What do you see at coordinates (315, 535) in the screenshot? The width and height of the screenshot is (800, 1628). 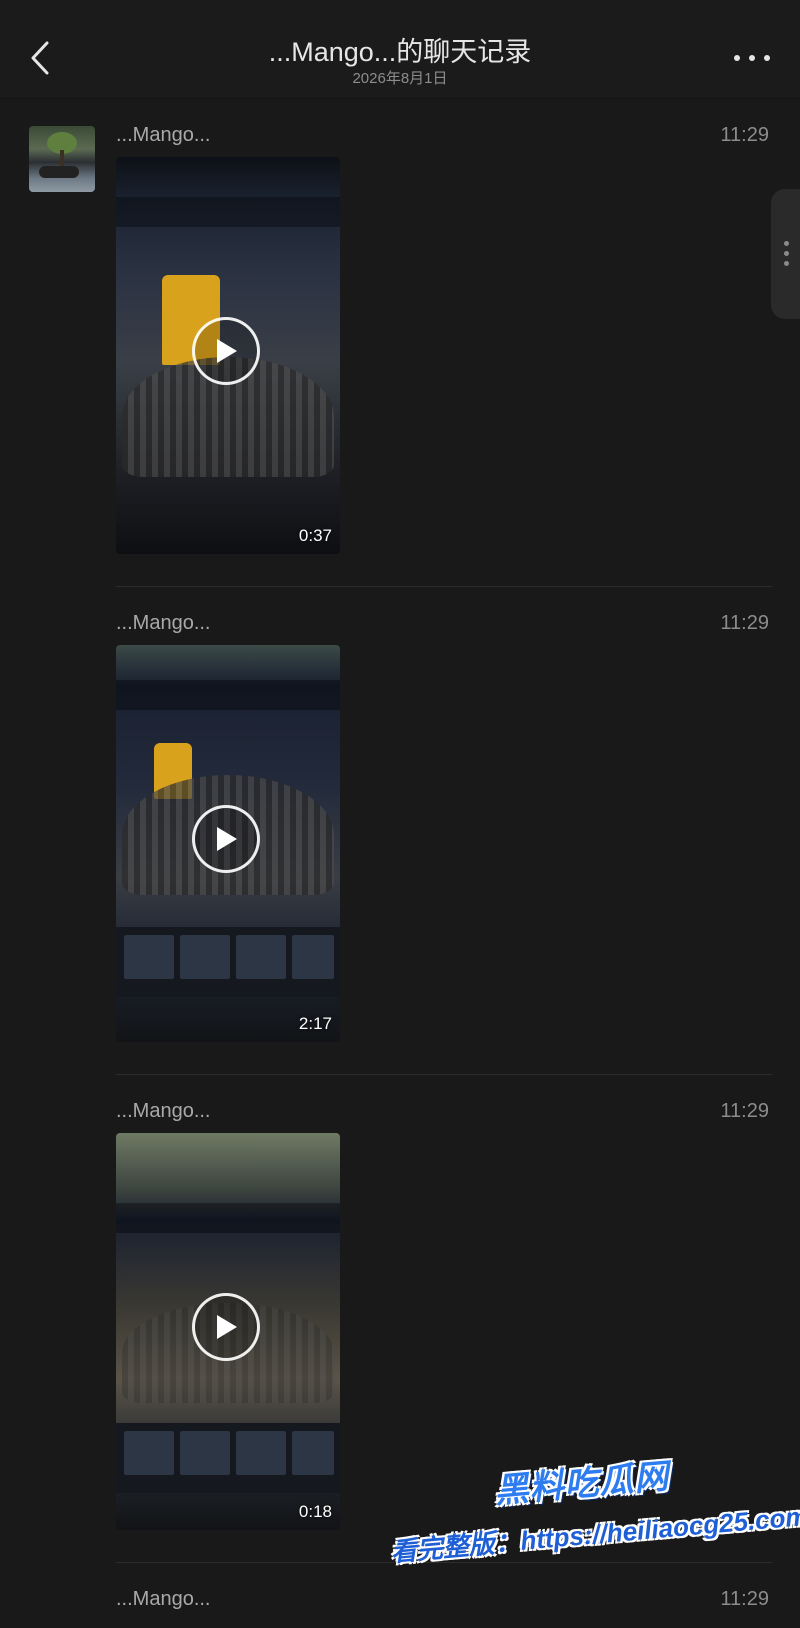 I see `video-duration: 0:37` at bounding box center [315, 535].